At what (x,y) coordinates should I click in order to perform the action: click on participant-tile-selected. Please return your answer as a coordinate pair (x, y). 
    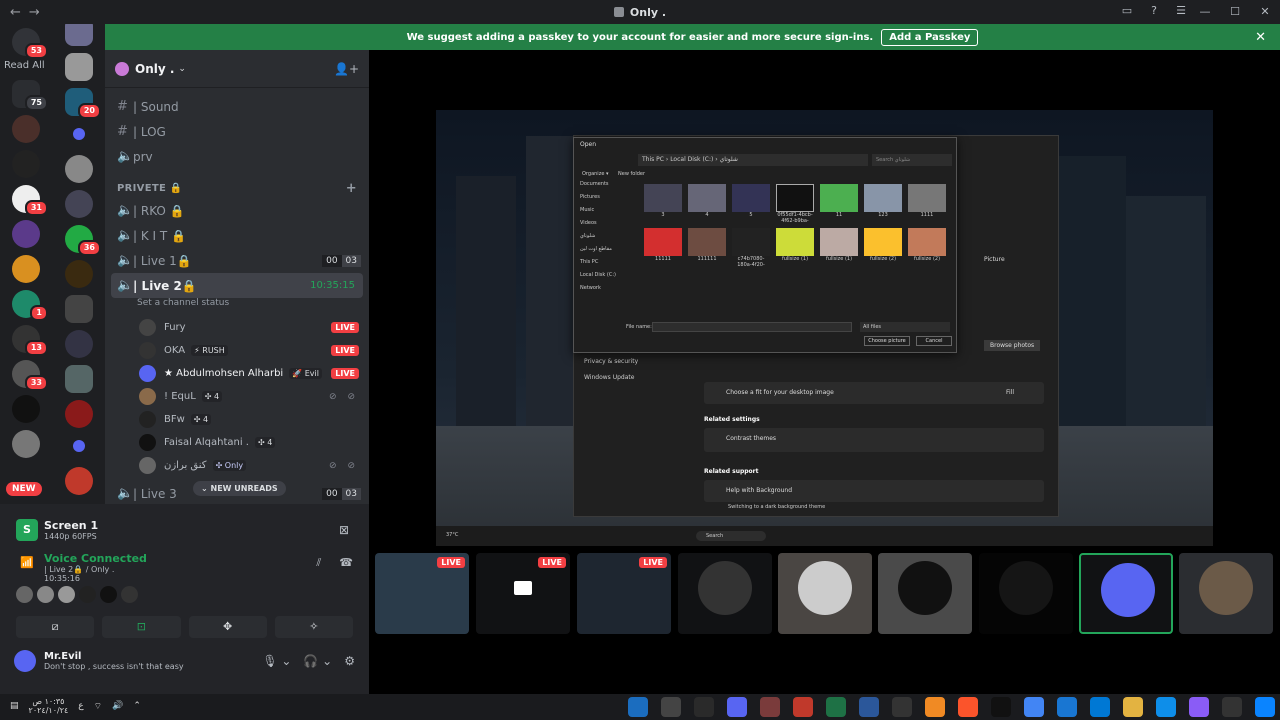
    Looking at the image, I should click on (1126, 593).